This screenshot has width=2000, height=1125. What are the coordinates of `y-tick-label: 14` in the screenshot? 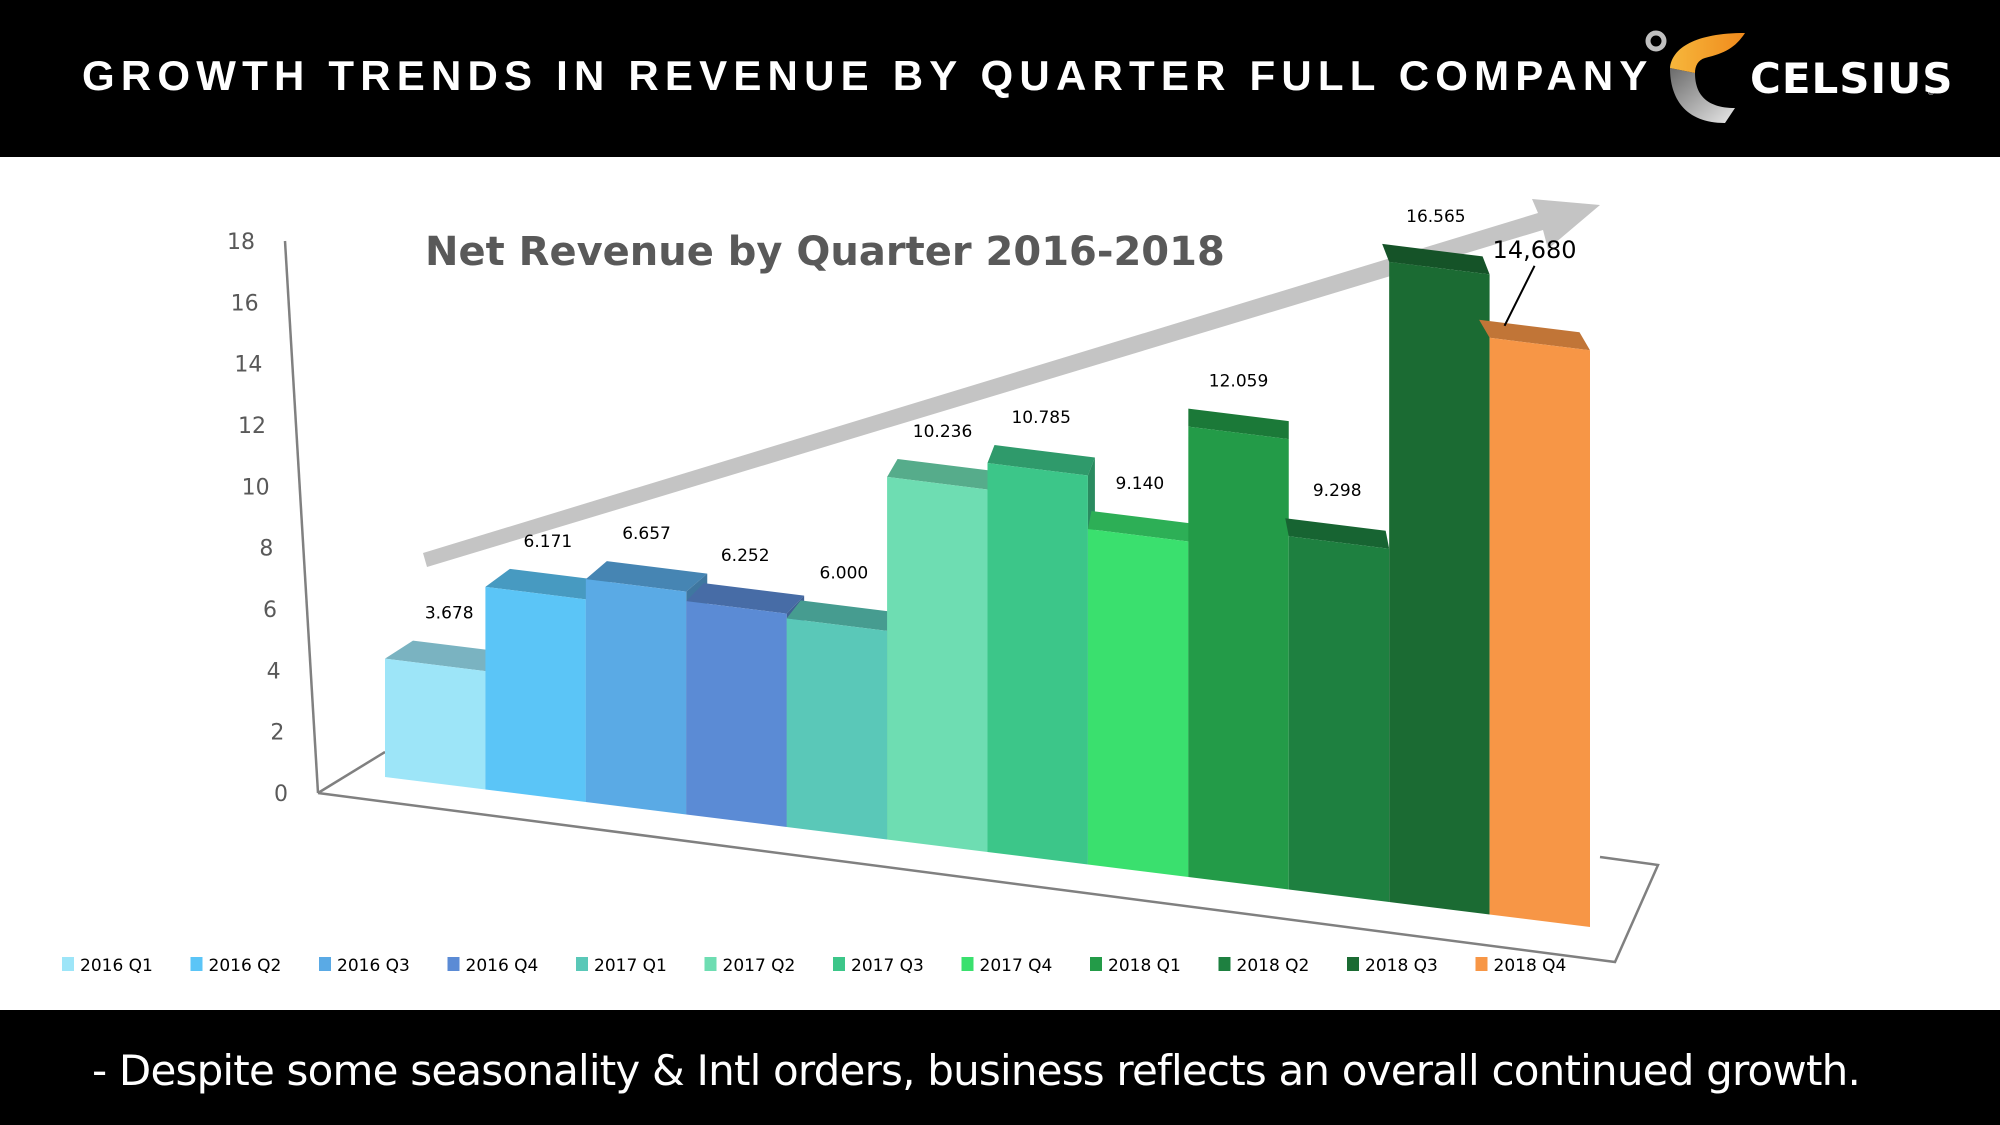 It's located at (248, 365).